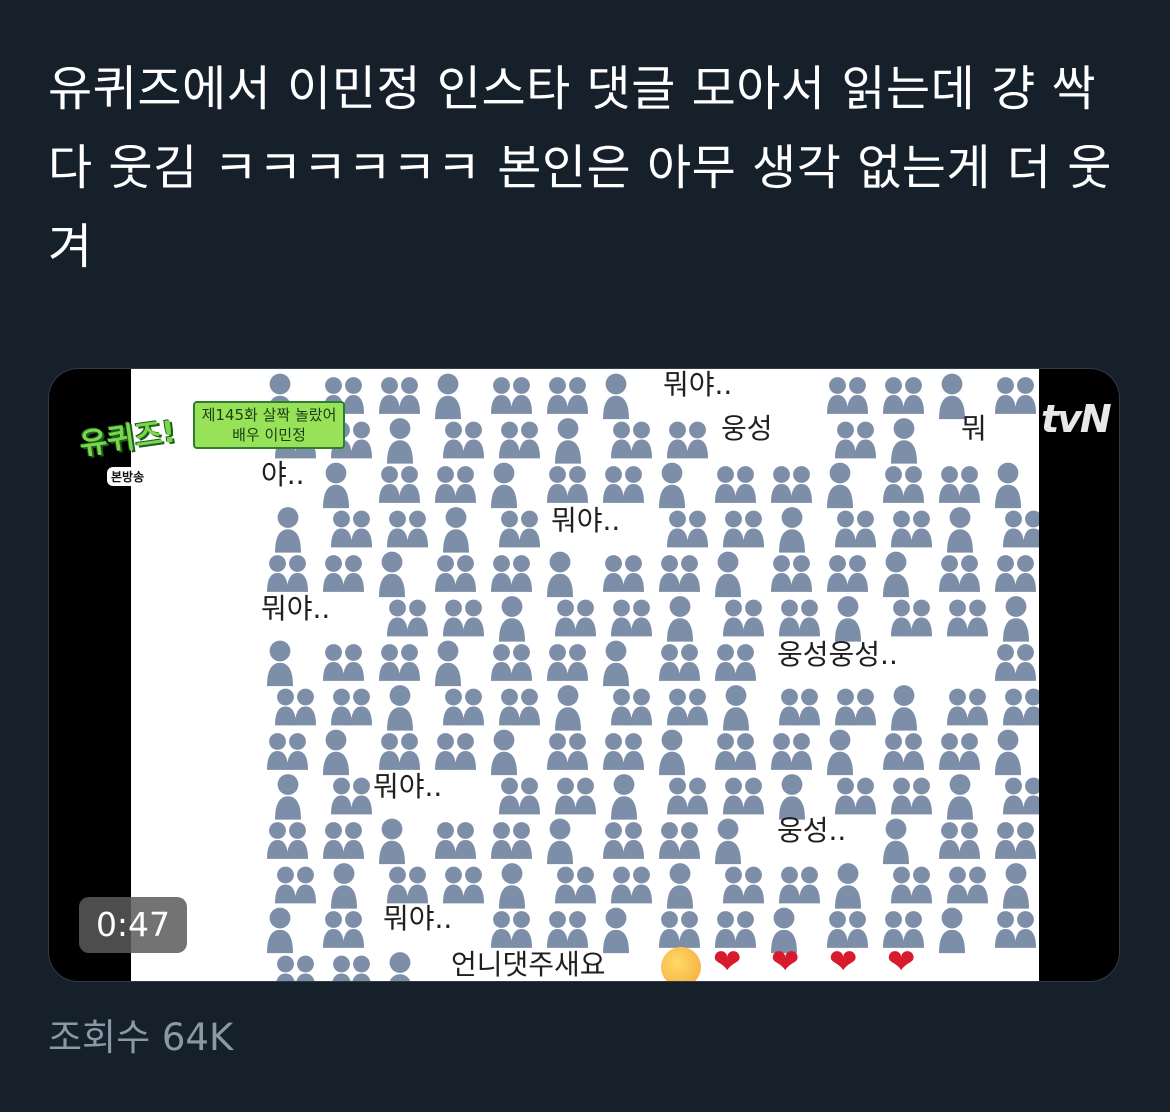  I want to click on comment-text: 웅성.., so click(812, 830).